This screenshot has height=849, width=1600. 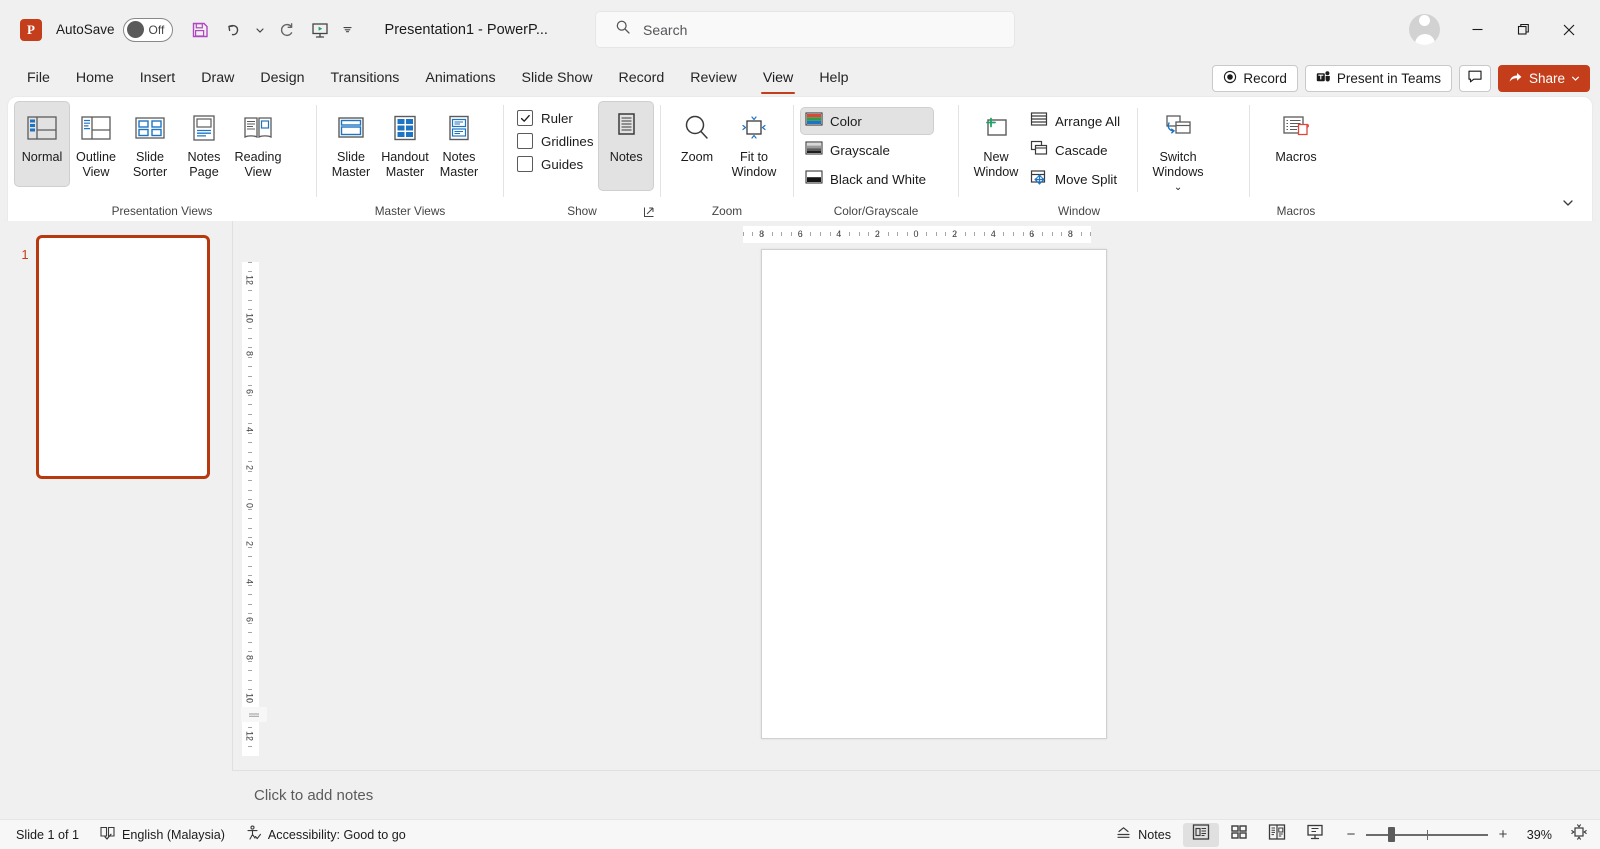 I want to click on zoom-slider, so click(x=1427, y=835).